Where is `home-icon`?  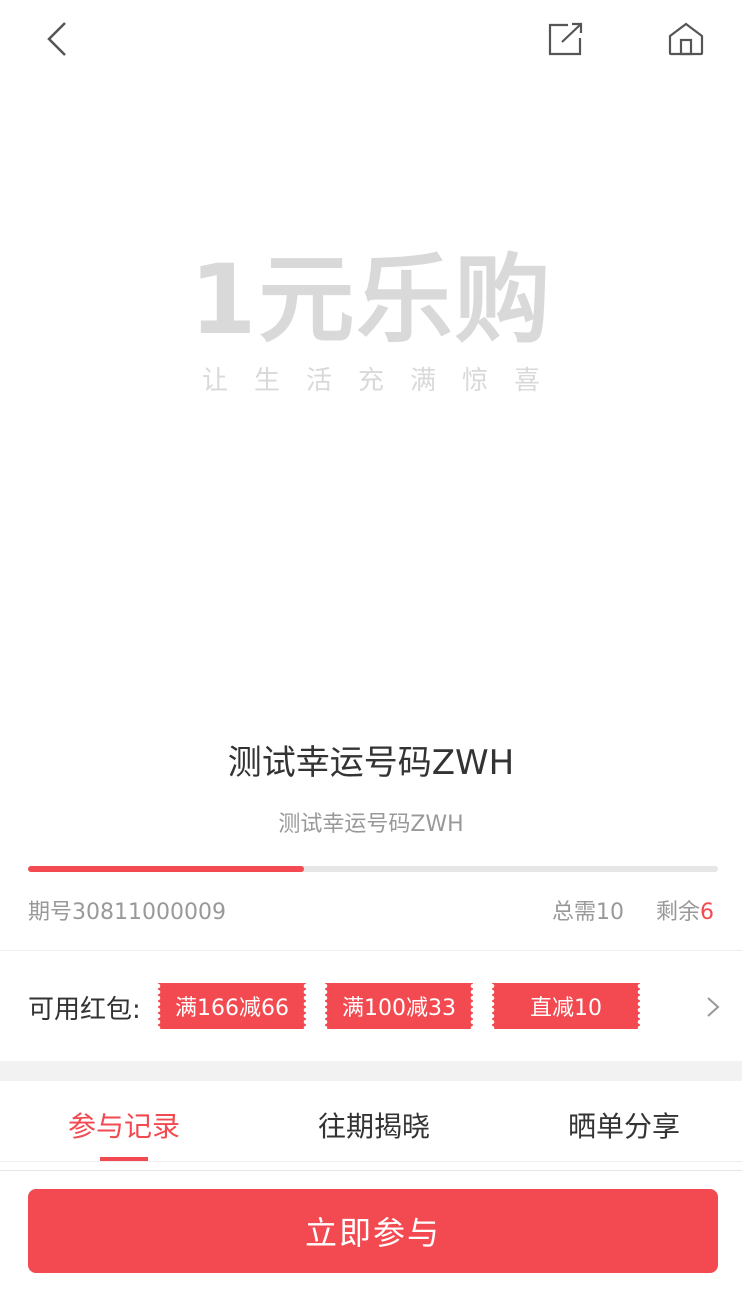 home-icon is located at coordinates (686, 39).